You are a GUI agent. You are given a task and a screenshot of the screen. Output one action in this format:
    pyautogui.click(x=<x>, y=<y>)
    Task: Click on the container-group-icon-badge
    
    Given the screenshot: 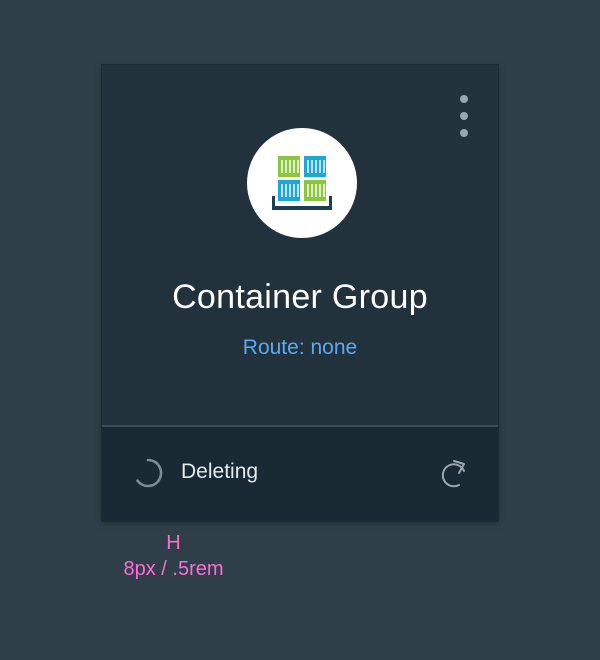 What is the action you would take?
    pyautogui.click(x=302, y=183)
    